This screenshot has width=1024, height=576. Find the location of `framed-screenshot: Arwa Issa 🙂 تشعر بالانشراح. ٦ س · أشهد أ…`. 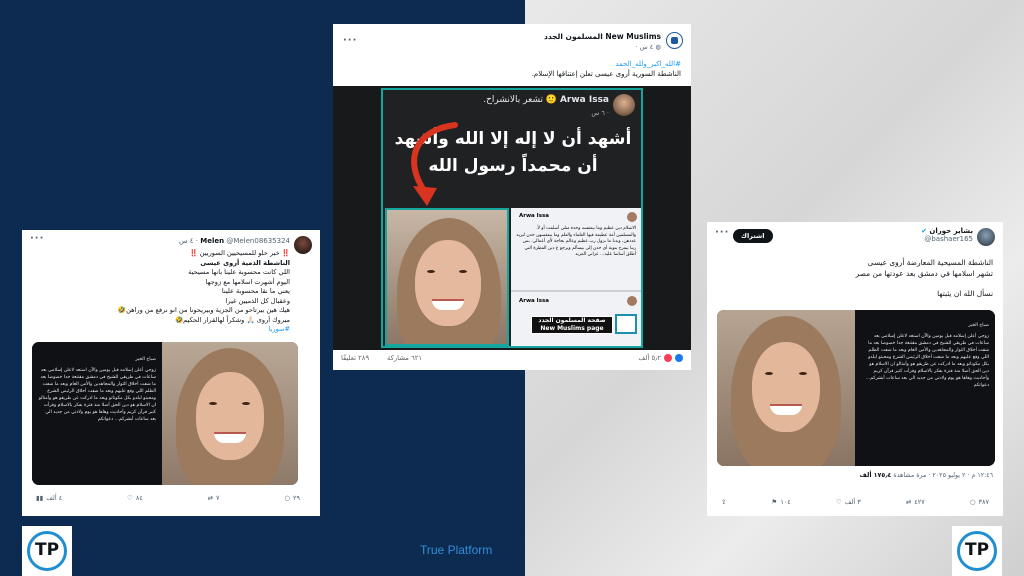

framed-screenshot: Arwa Issa 🙂 تشعر بالانشراح. ٦ س · أشهد أ… is located at coordinates (512, 218).